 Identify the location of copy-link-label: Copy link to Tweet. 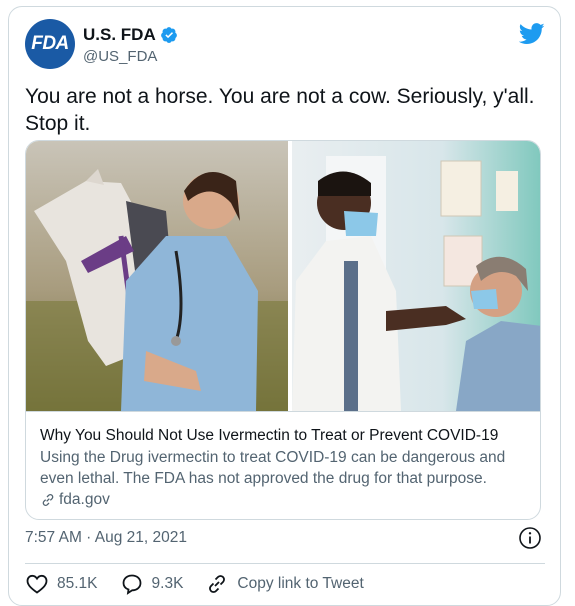
(300, 583).